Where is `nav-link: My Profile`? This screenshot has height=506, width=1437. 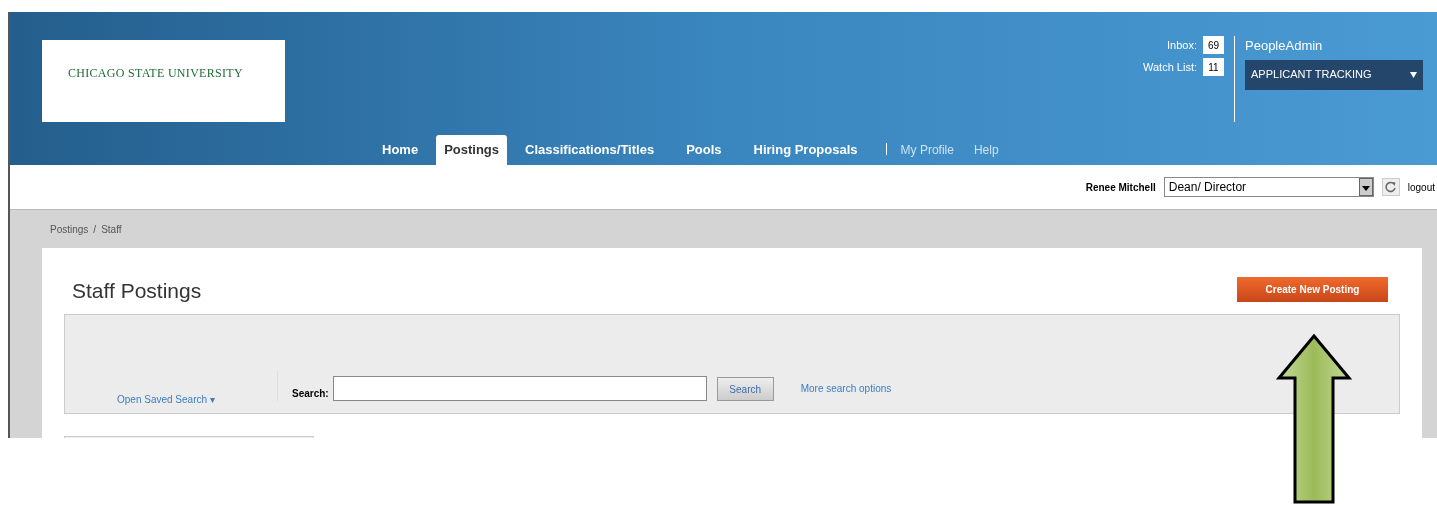 nav-link: My Profile is located at coordinates (927, 150).